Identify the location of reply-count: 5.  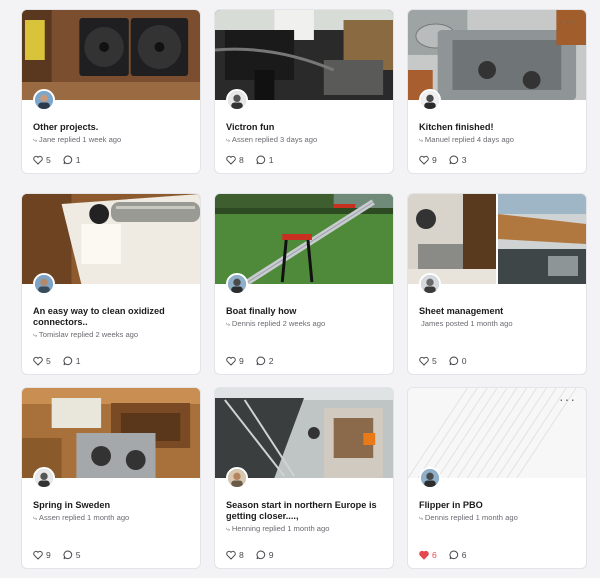
(78, 555).